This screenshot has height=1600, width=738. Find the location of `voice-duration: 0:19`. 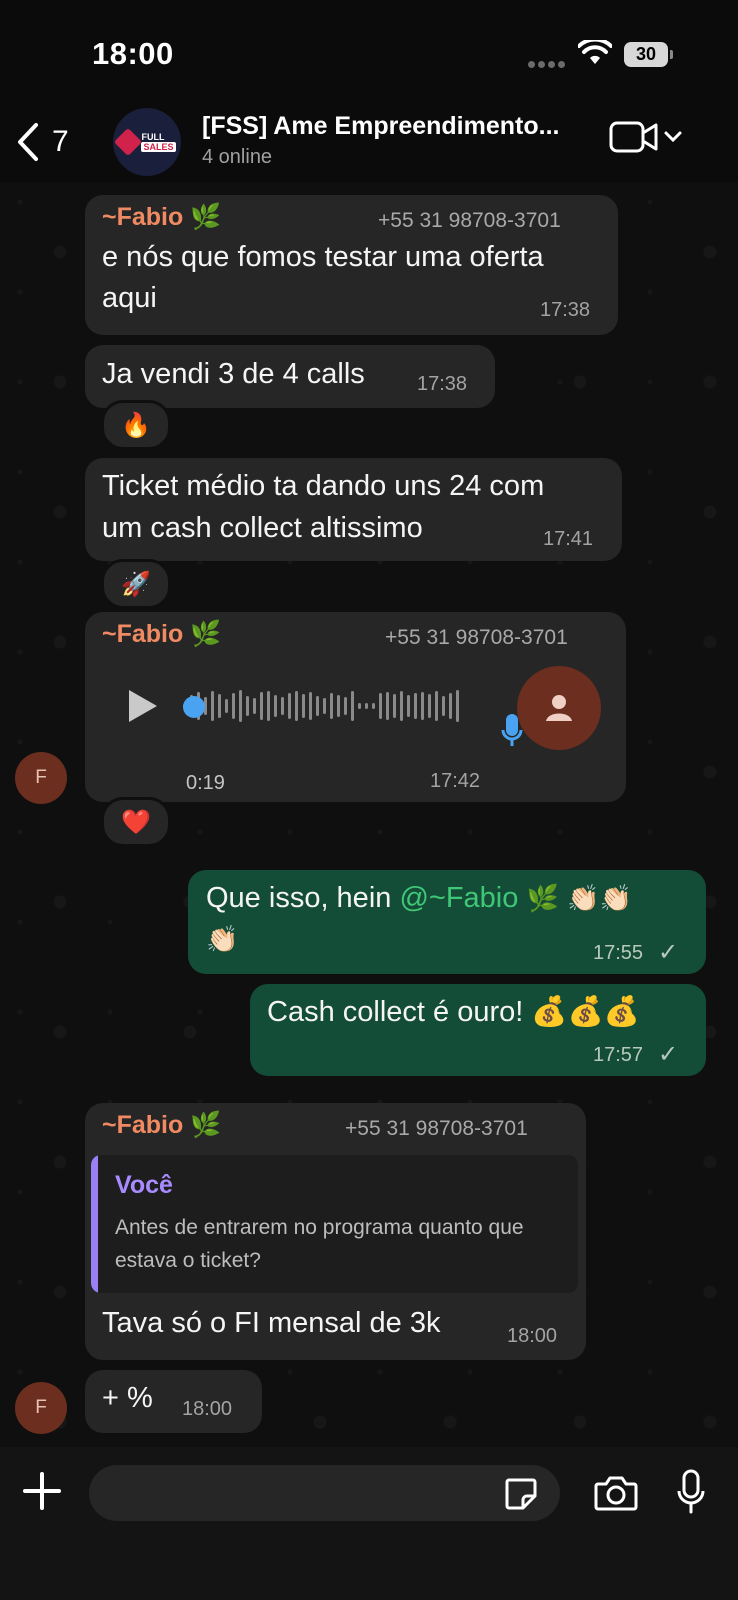

voice-duration: 0:19 is located at coordinates (205, 783).